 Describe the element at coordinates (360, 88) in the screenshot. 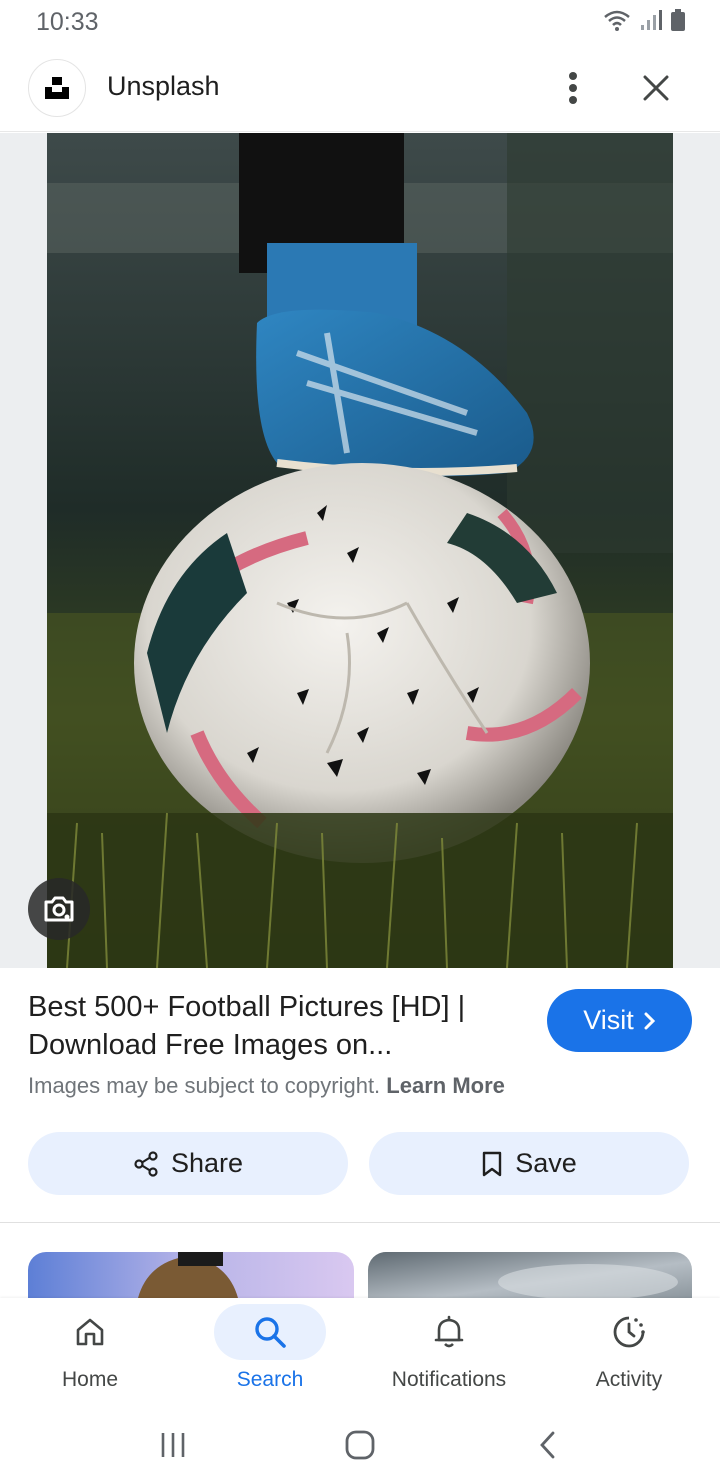

I see `viewer-header: Unsplash` at that location.